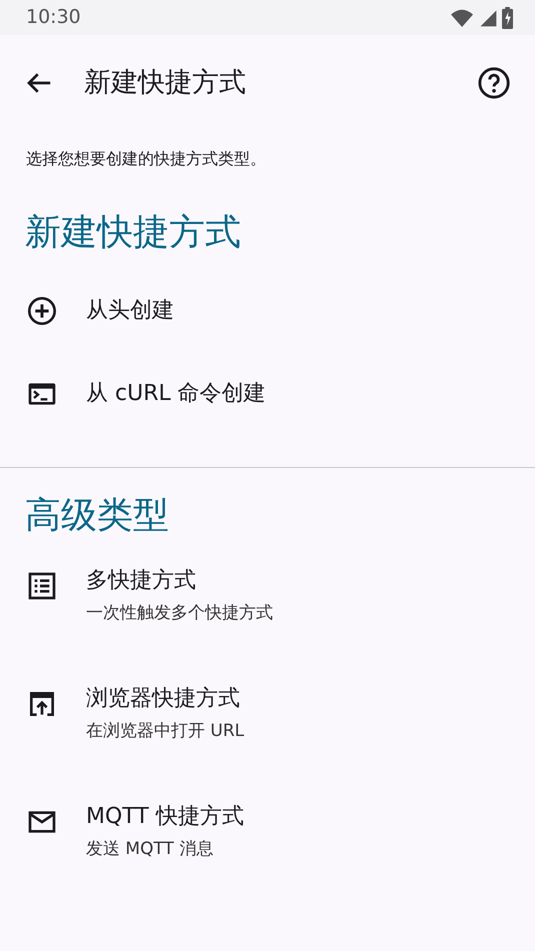 Image resolution: width=535 pixels, height=951 pixels. Describe the element at coordinates (150, 849) in the screenshot. I see `item-subtitle: 发送 MQTT 消息` at that location.